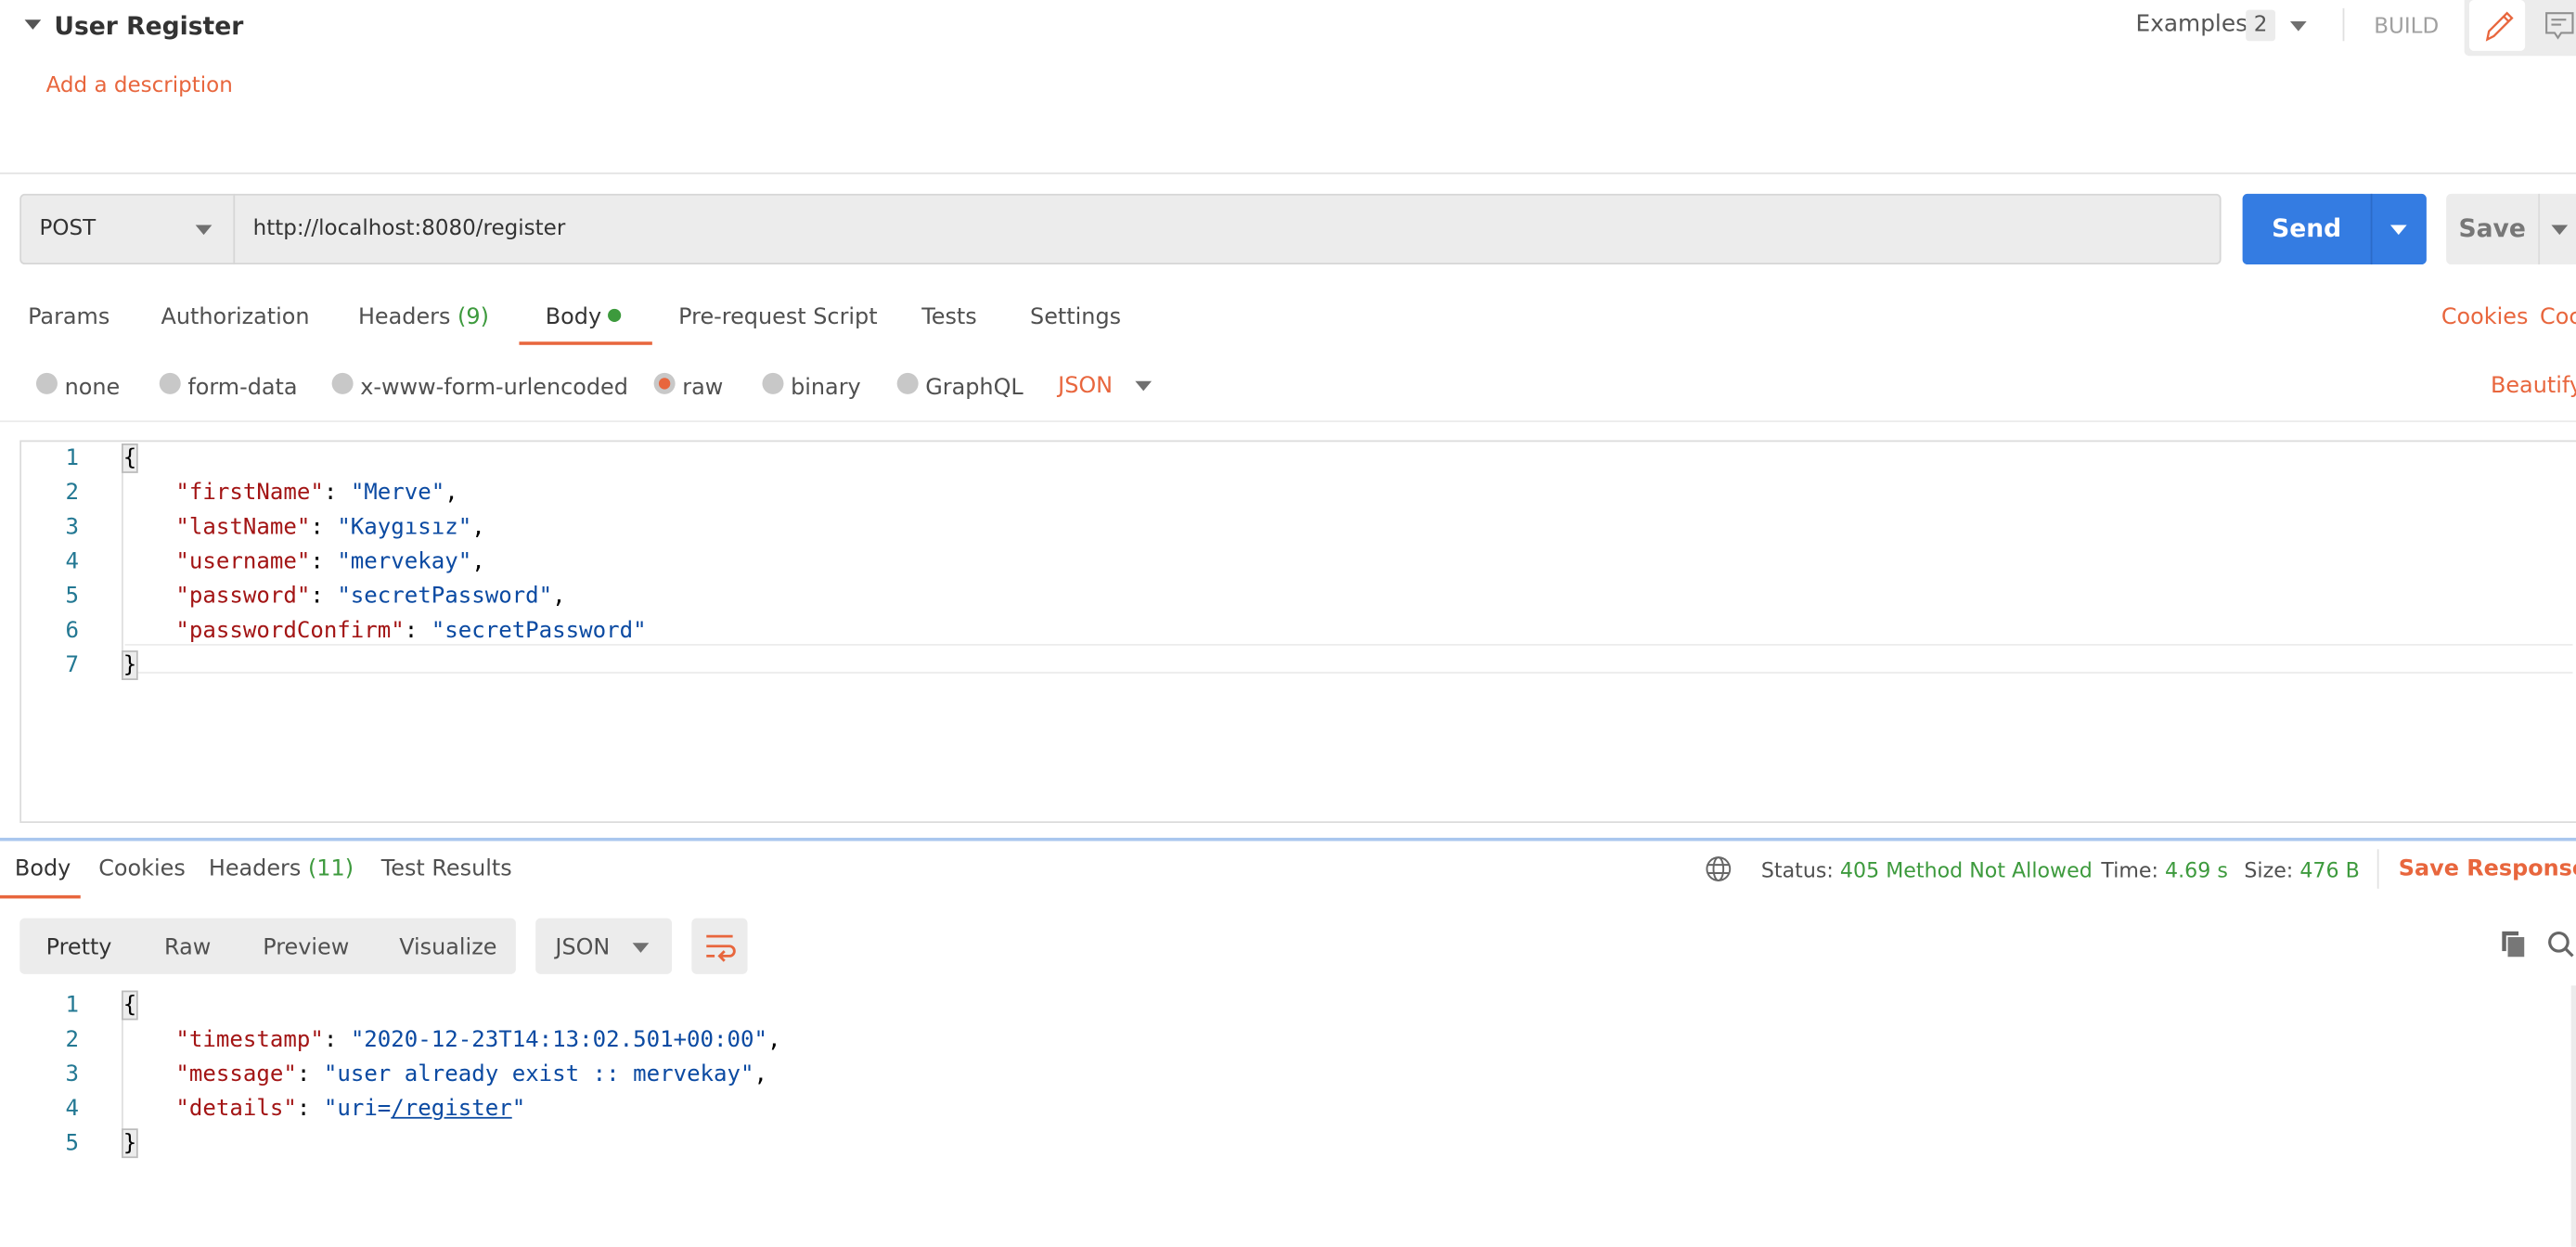 Image resolution: width=2576 pixels, height=1247 pixels. Describe the element at coordinates (68, 229) in the screenshot. I see `method-value: POST` at that location.